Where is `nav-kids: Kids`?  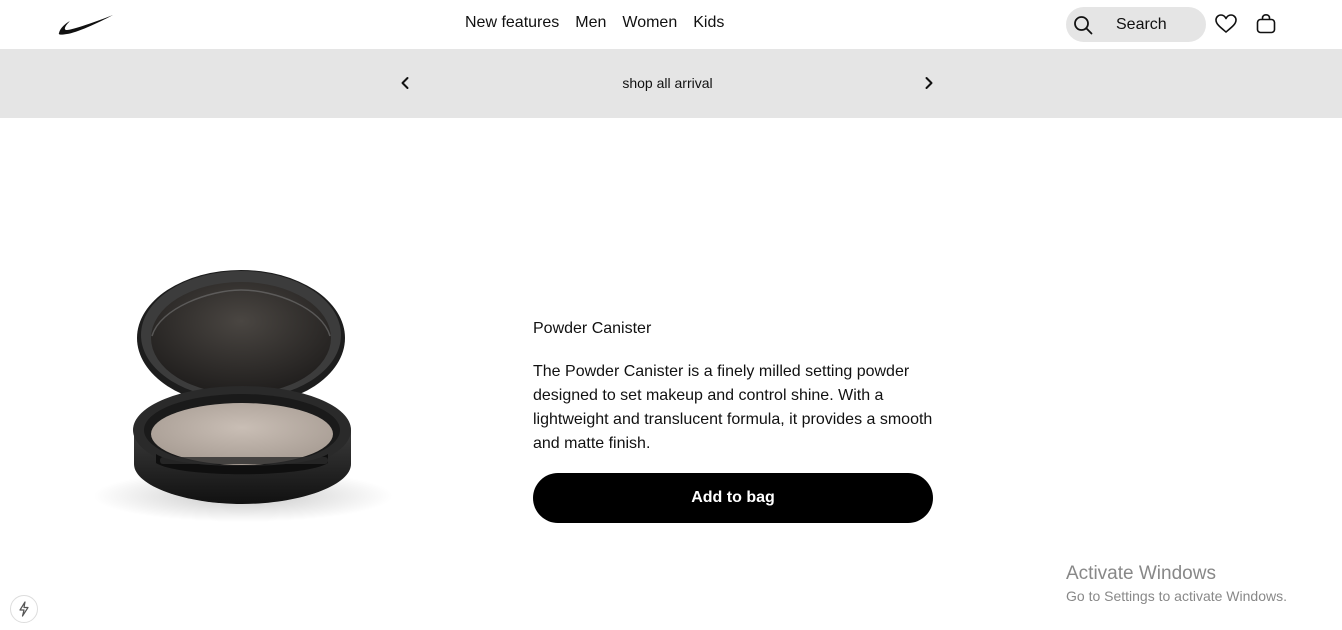 nav-kids: Kids is located at coordinates (708, 23).